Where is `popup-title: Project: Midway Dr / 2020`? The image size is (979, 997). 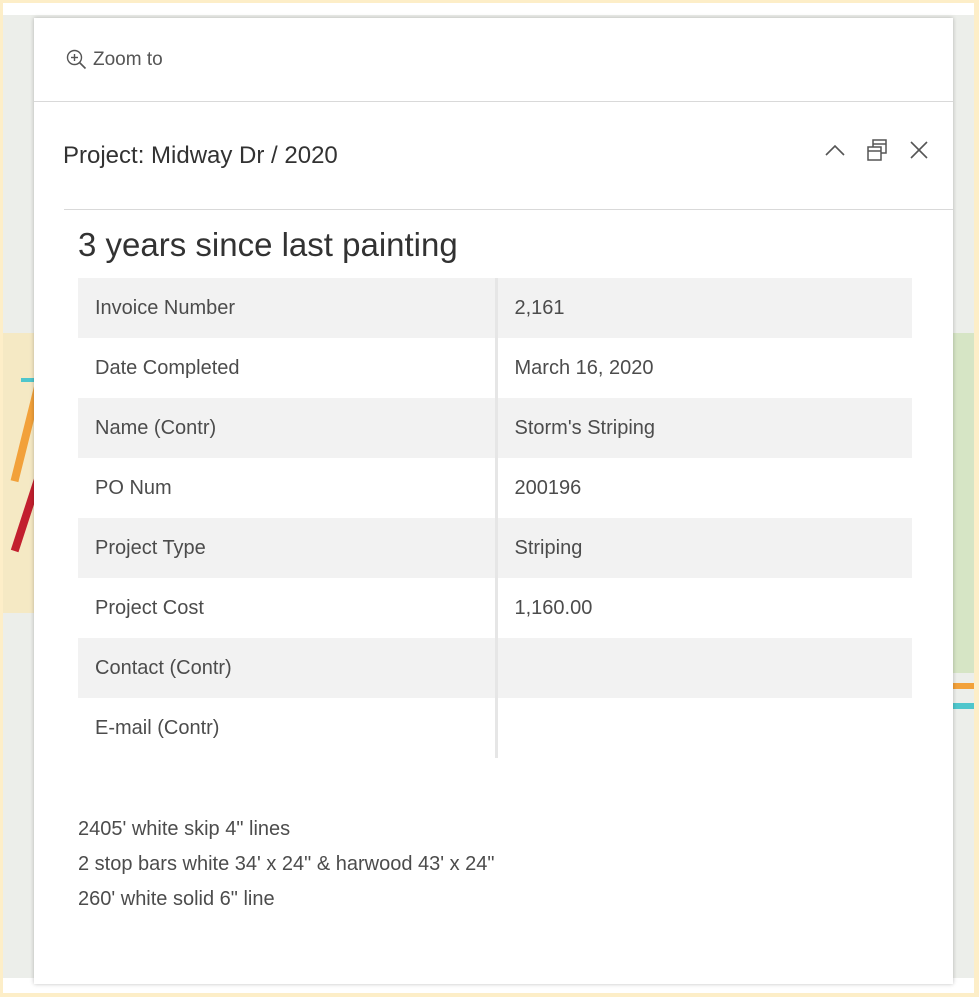 popup-title: Project: Midway Dr / 2020 is located at coordinates (200, 155).